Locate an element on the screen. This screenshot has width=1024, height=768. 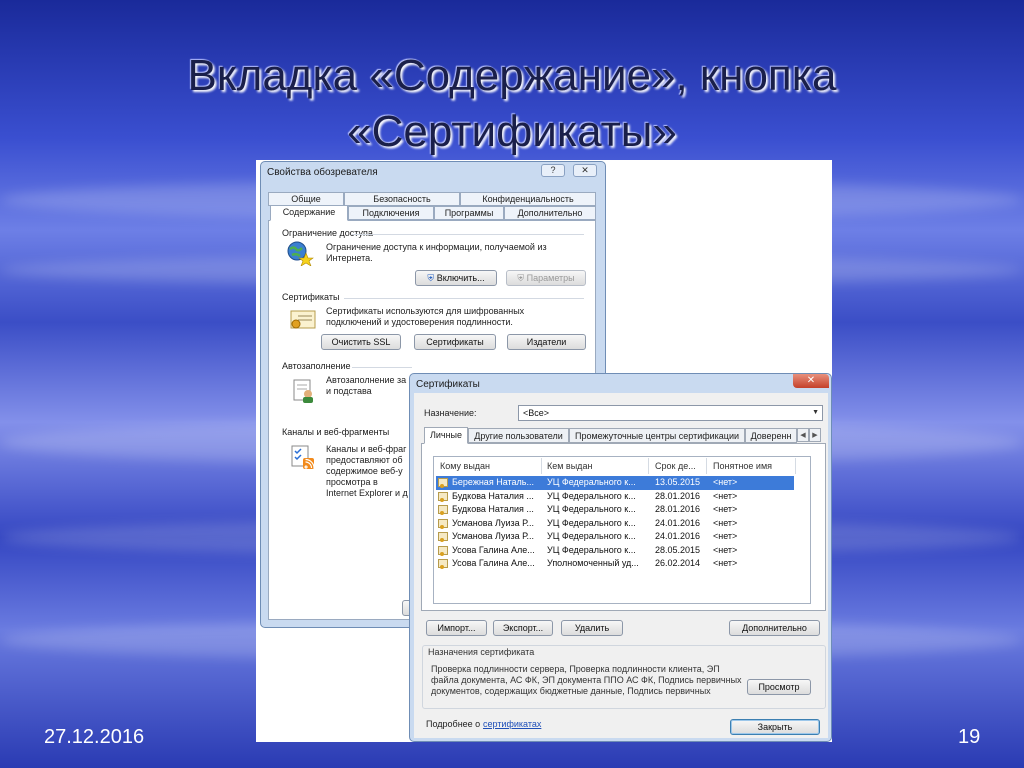
tab-general: Общие is located at coordinates (306, 199).